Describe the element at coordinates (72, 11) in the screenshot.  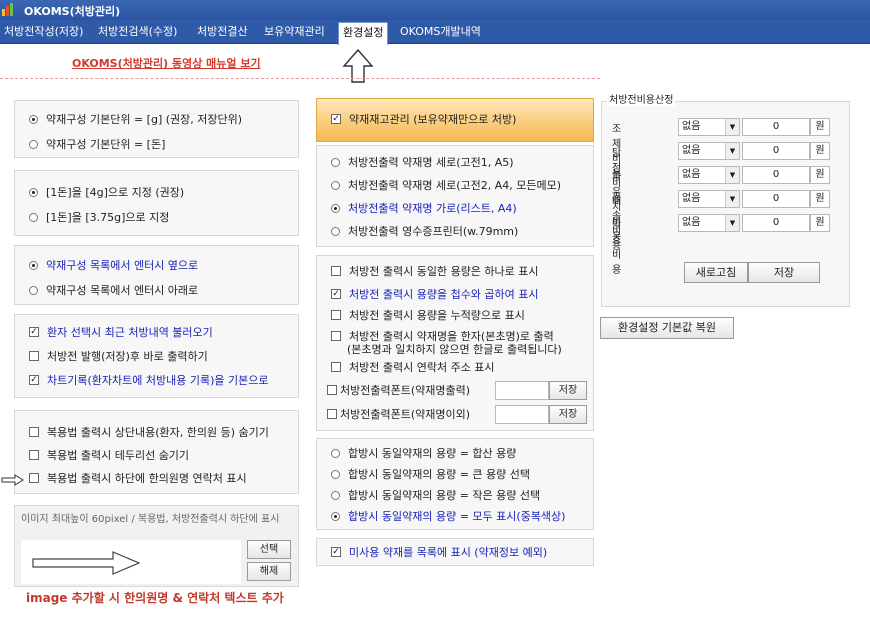
I see `window-title: OKOMS(처방관리)` at that location.